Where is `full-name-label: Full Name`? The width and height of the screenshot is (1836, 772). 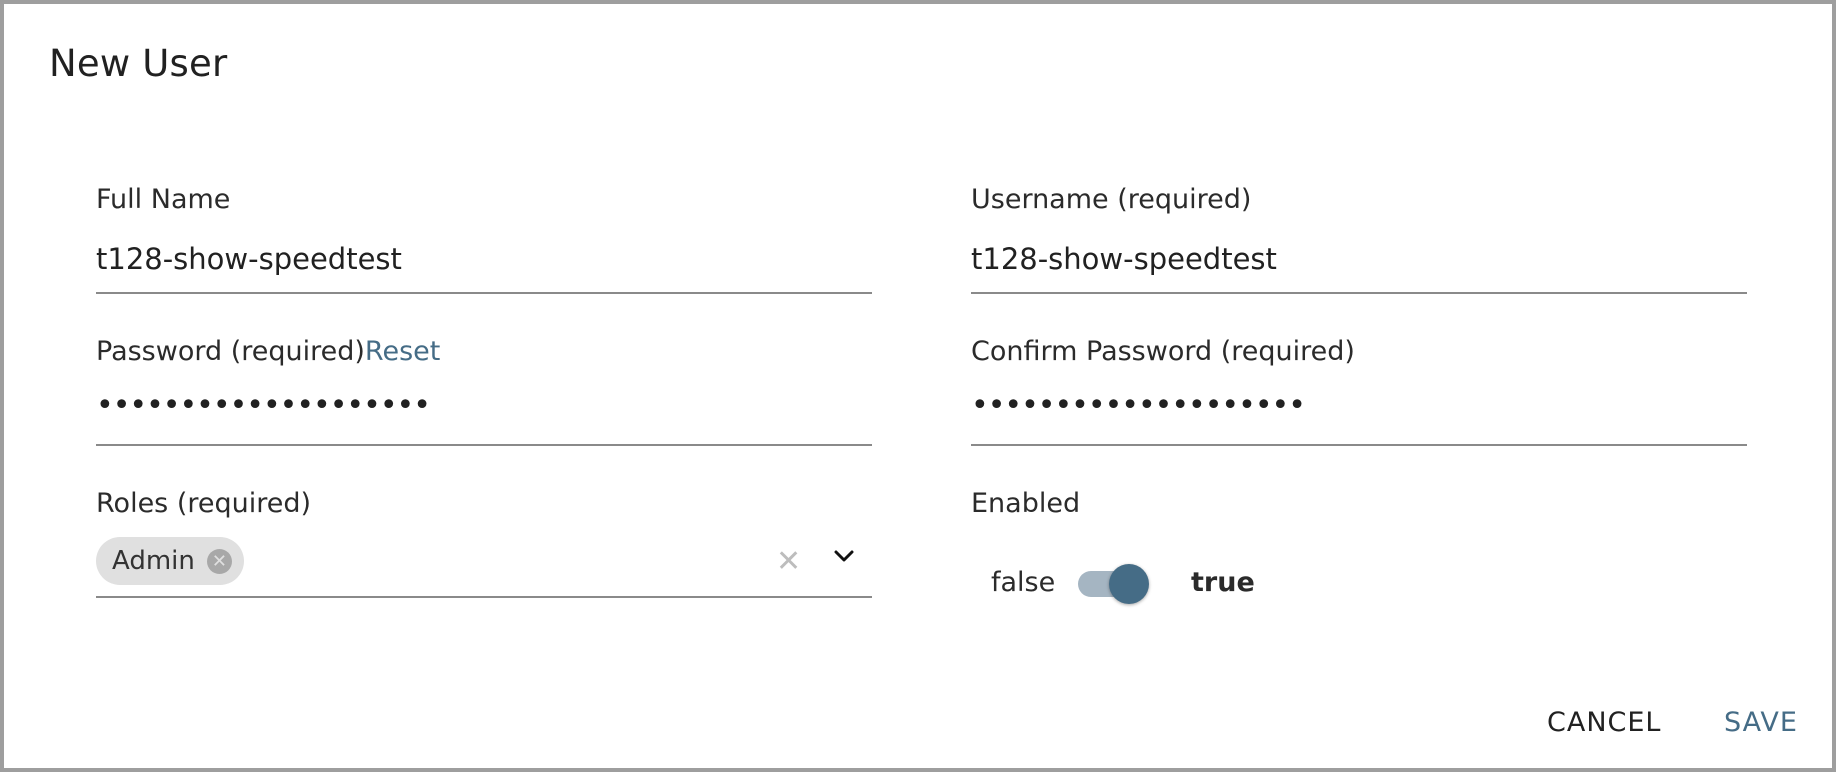 full-name-label: Full Name is located at coordinates (163, 199).